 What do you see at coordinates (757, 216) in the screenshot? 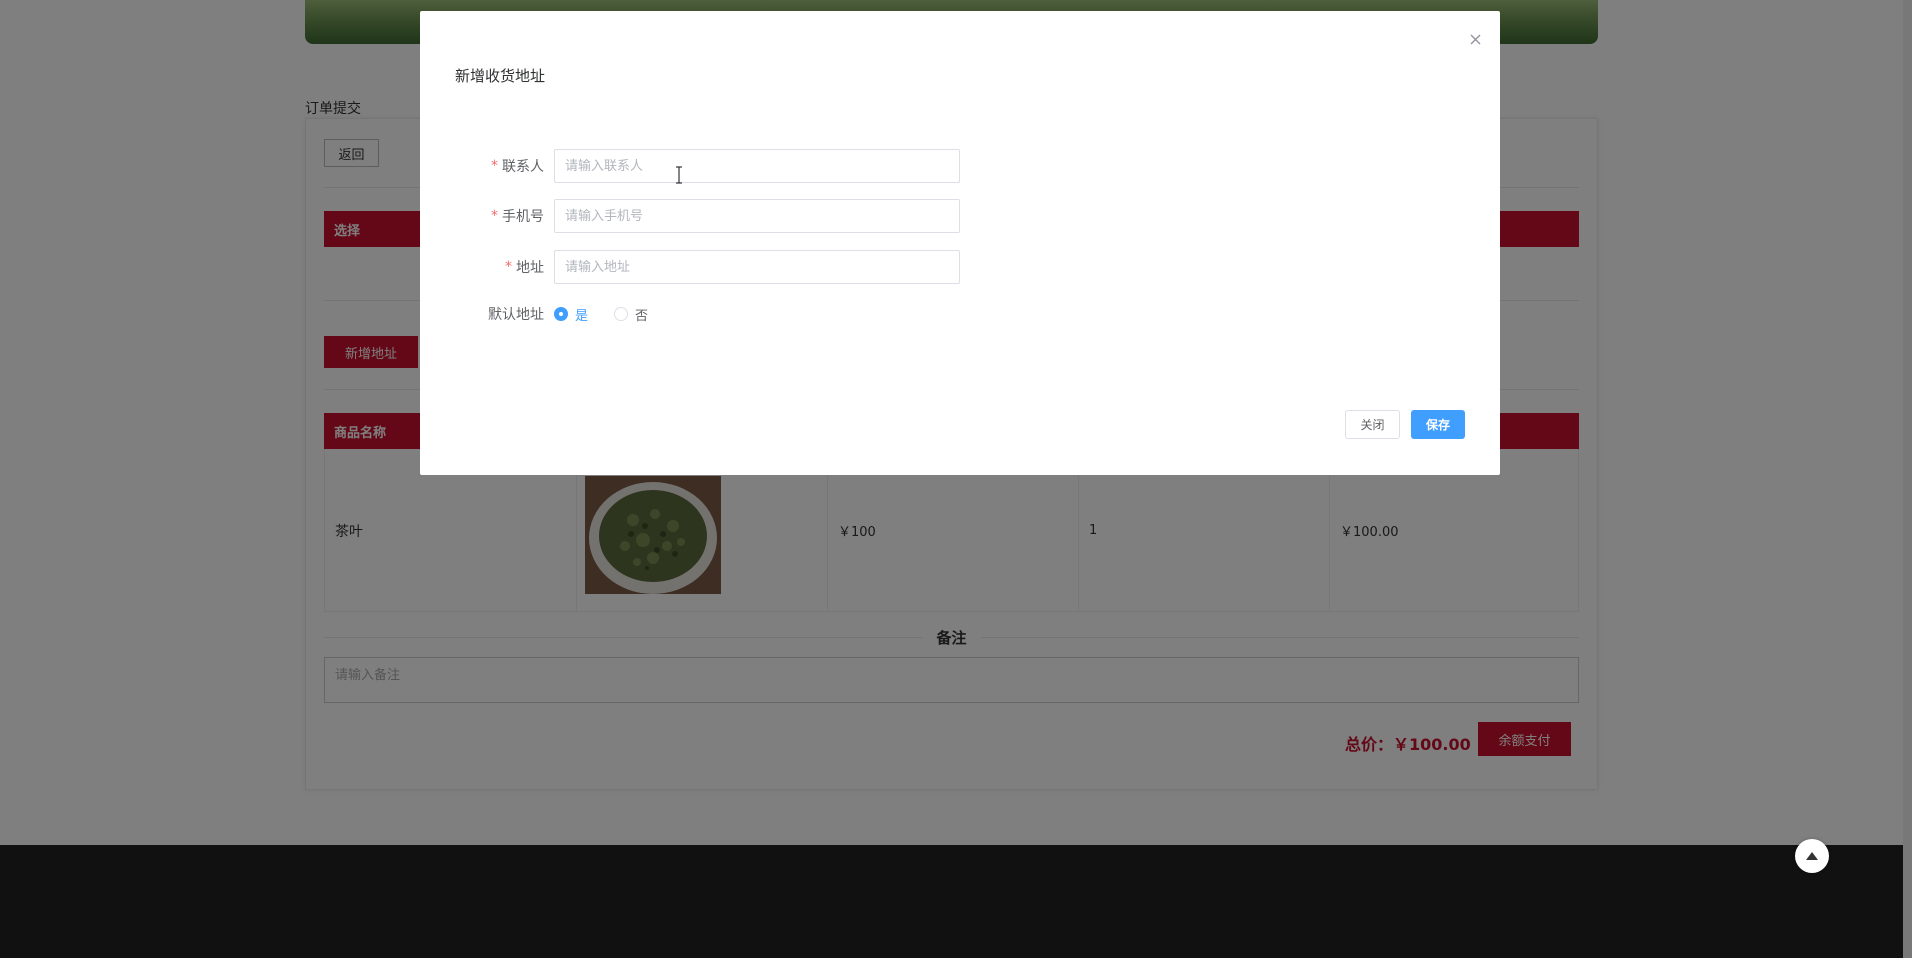
I see `phone-input` at bounding box center [757, 216].